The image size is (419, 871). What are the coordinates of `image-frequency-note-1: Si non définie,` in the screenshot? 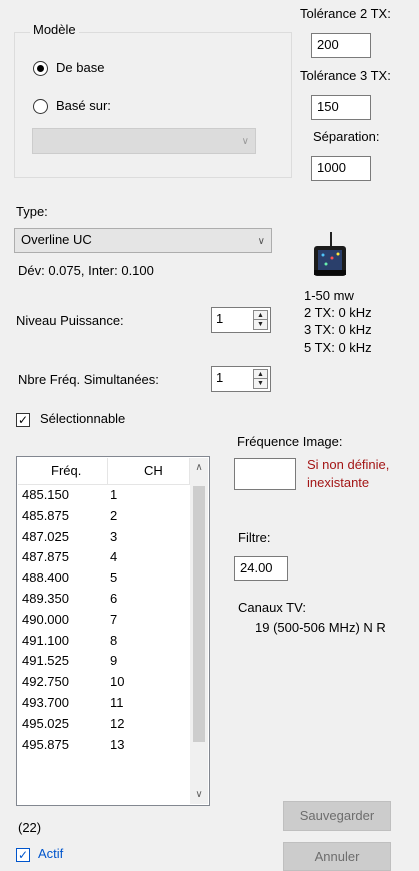 It's located at (348, 464).